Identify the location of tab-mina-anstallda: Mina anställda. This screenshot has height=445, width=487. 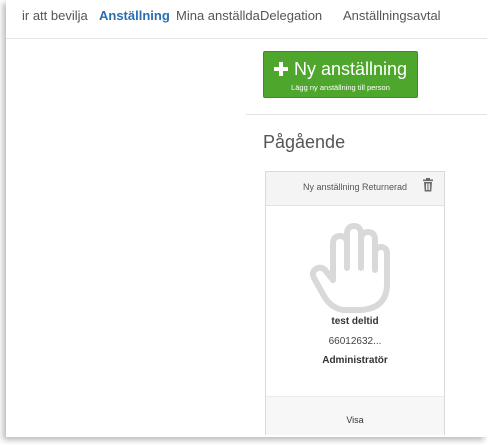
(218, 16).